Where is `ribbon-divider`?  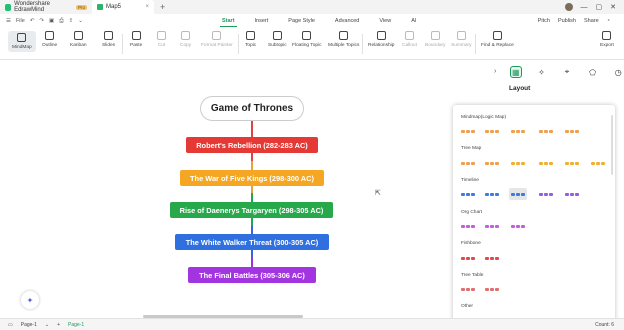 ribbon-divider is located at coordinates (362, 44).